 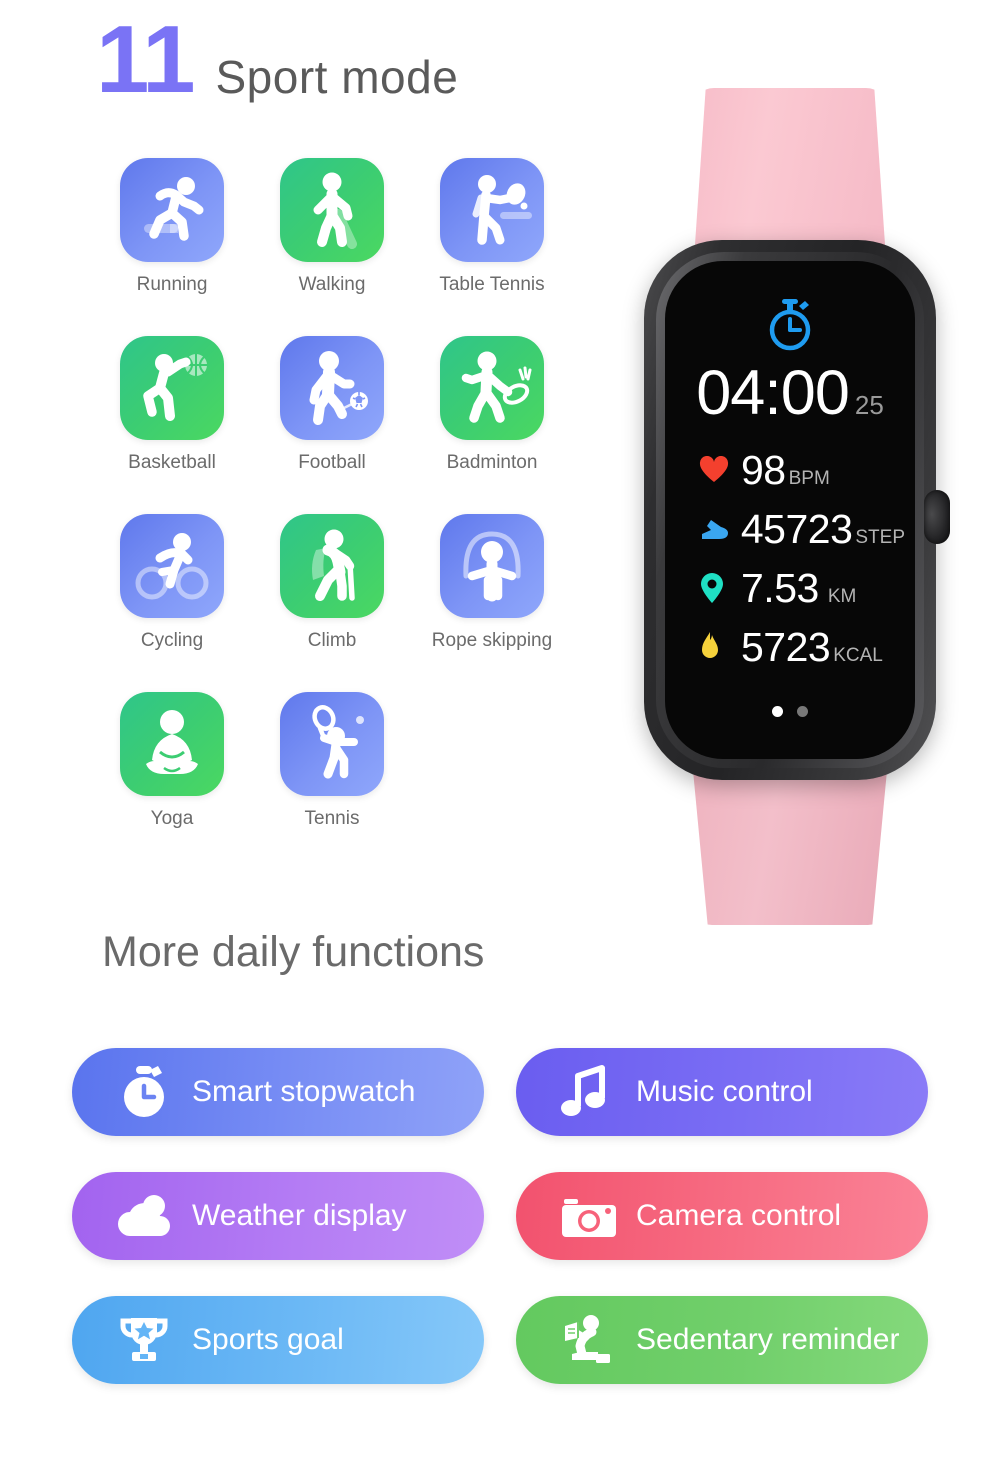 What do you see at coordinates (338, 388) in the screenshot?
I see `football-icon` at bounding box center [338, 388].